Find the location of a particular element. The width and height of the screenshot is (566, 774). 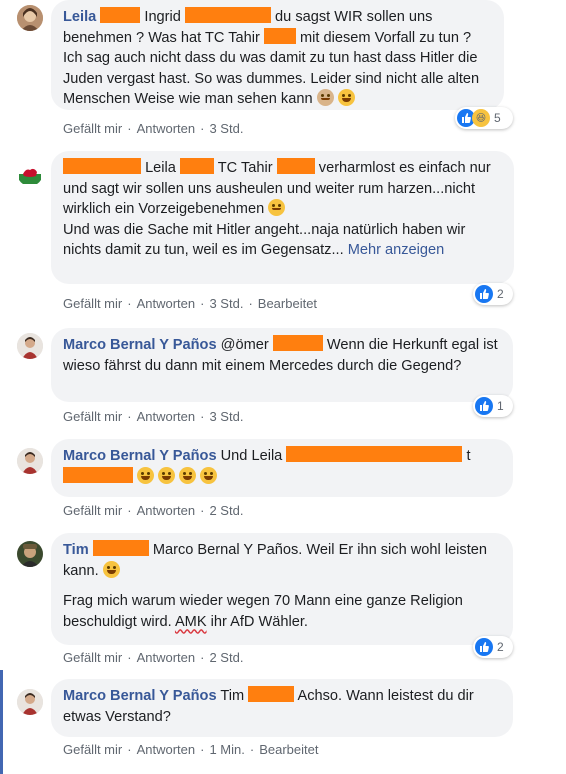

comment-actions: Gefällt mir · Antworten · 1 Min. · Bearbeitet is located at coordinates (191, 749).